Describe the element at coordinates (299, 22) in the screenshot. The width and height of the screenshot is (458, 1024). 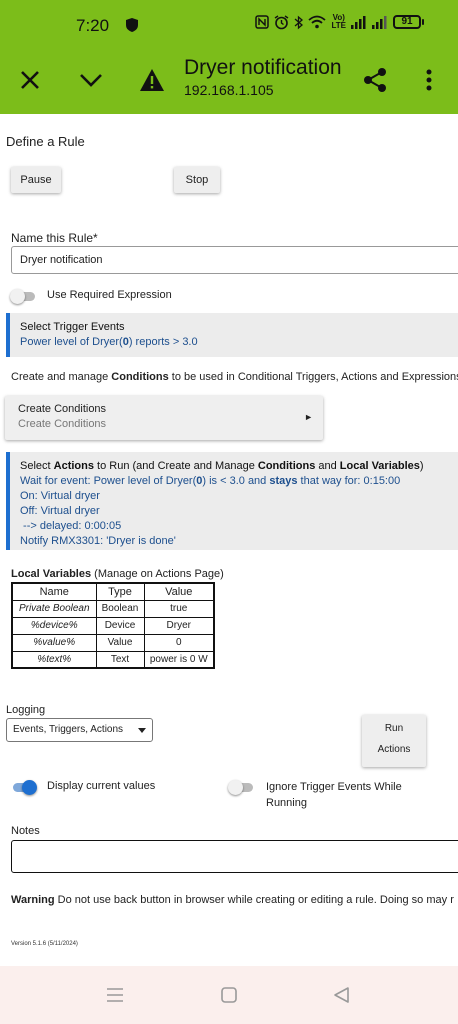
I see `bluetooth-icon` at that location.